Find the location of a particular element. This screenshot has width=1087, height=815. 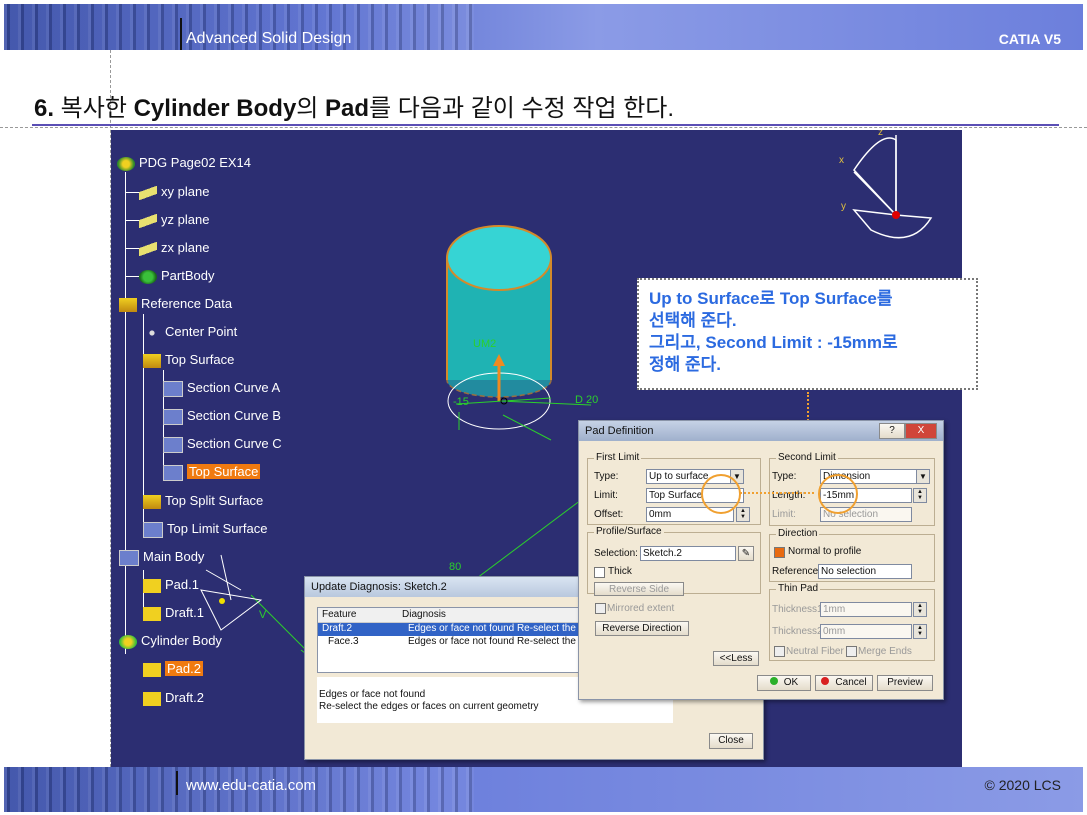

footer-separator is located at coordinates (177, 783).